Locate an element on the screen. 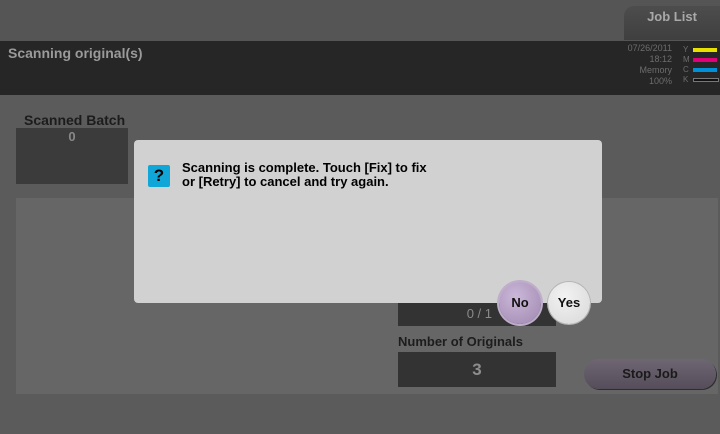 The image size is (720, 434). toner-row-c: C is located at coordinates (700, 70).